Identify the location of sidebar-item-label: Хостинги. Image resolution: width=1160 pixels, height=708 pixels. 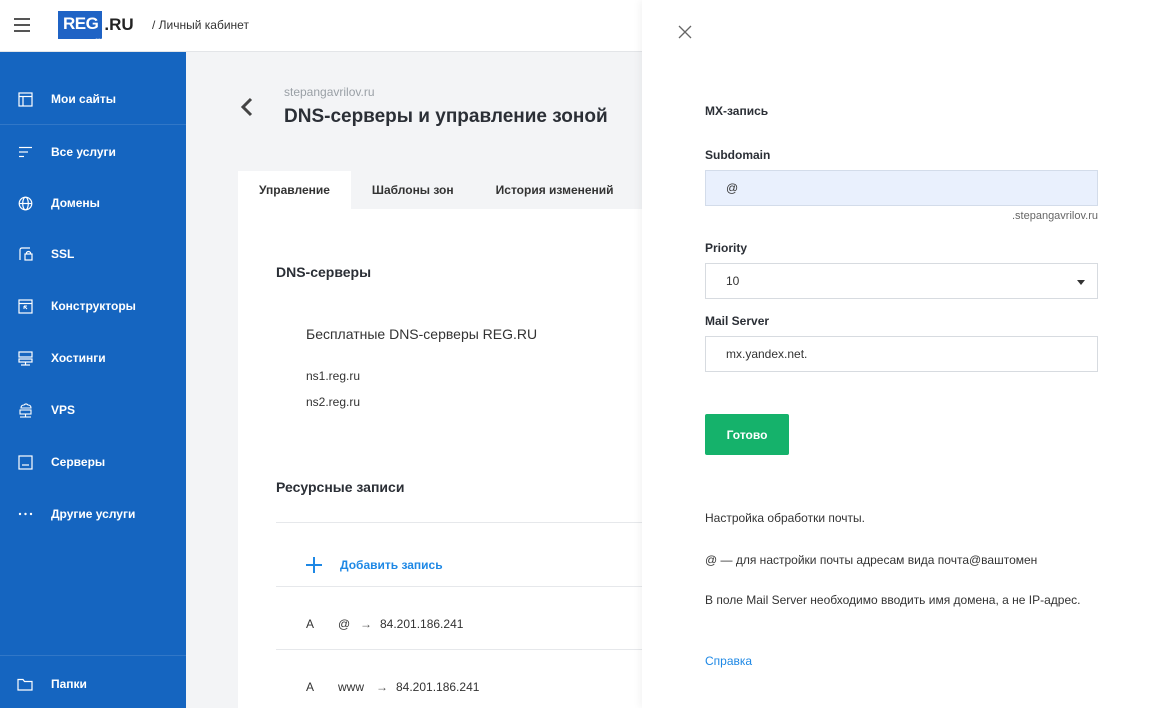
(78, 358).